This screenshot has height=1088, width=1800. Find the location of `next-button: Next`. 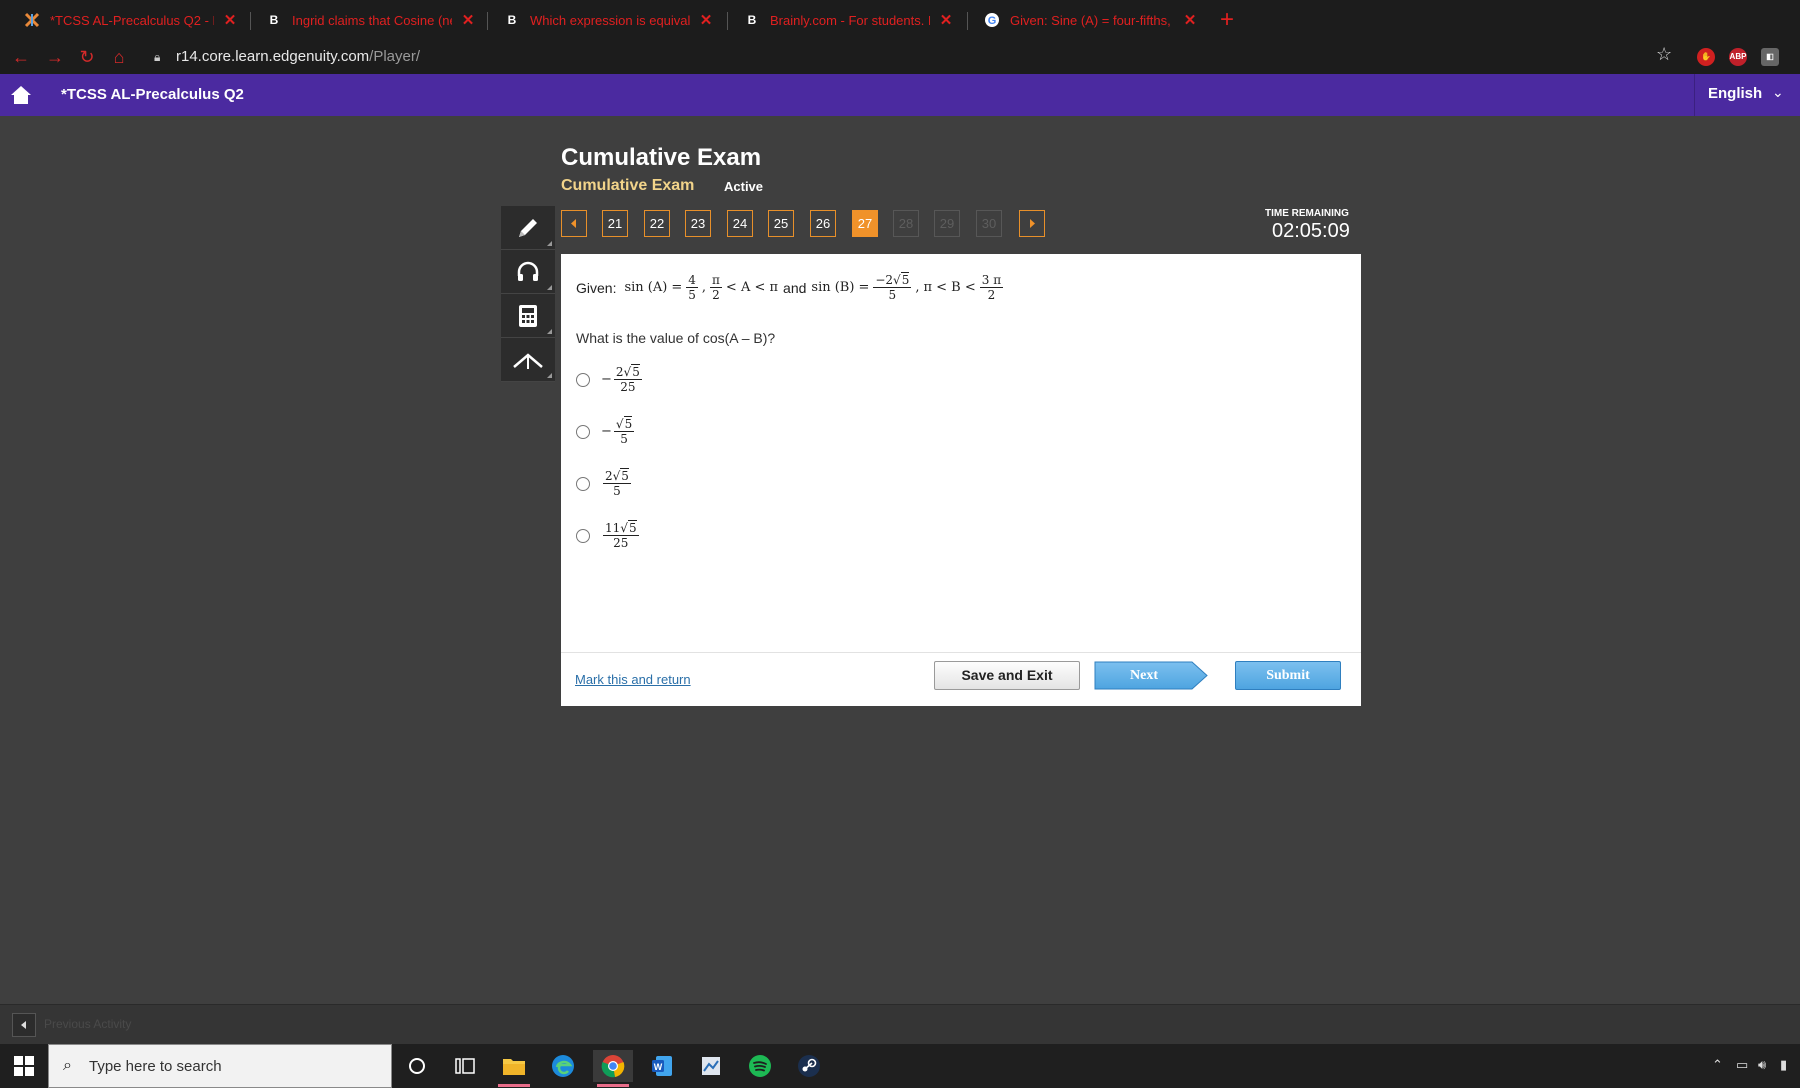

next-button: Next is located at coordinates (1151, 675).